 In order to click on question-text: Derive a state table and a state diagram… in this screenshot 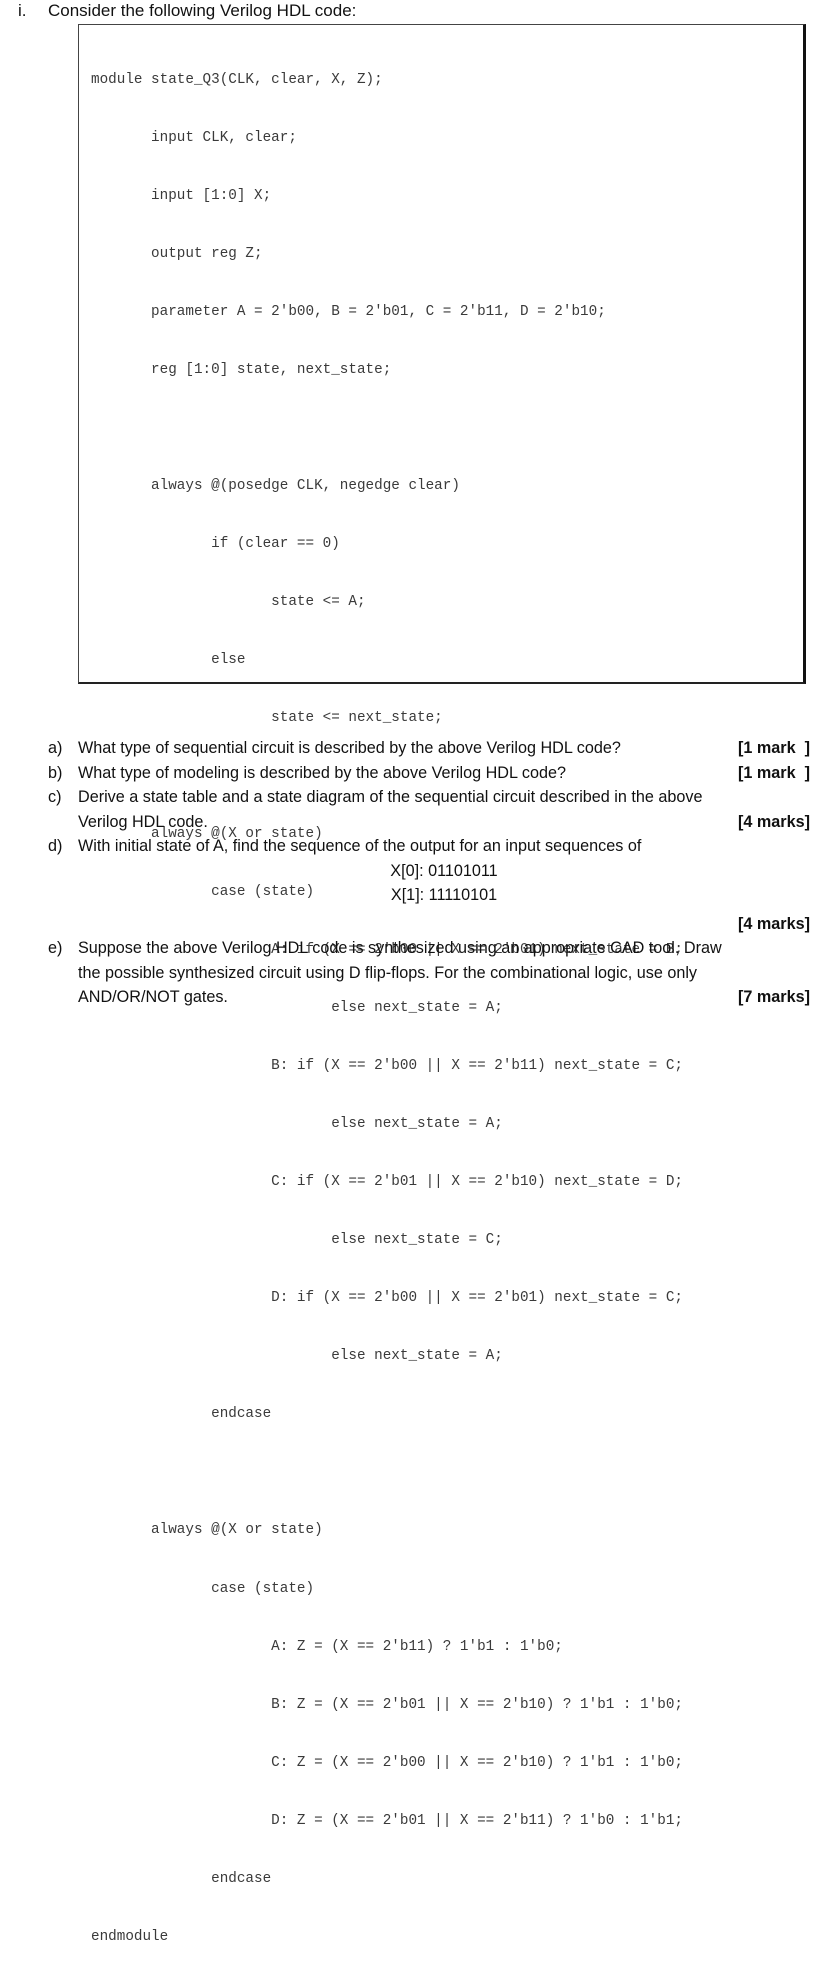, I will do `click(390, 797)`.